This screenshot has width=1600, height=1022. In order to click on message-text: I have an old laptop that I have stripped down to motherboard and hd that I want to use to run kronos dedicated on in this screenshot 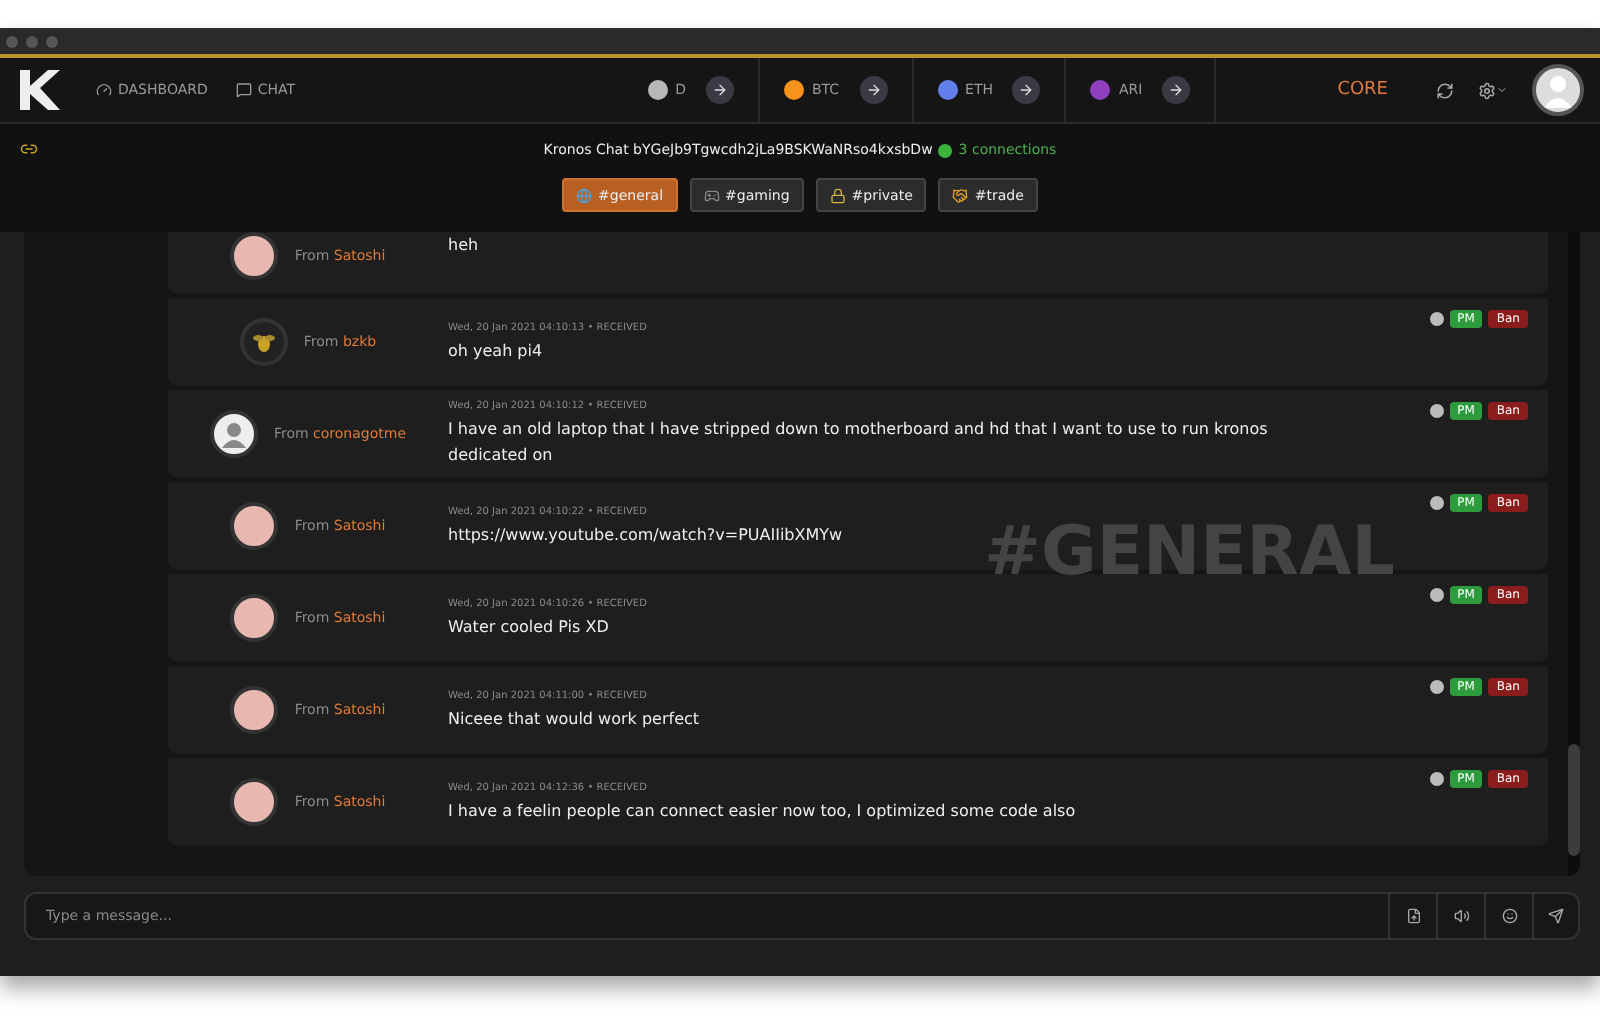, I will do `click(859, 443)`.